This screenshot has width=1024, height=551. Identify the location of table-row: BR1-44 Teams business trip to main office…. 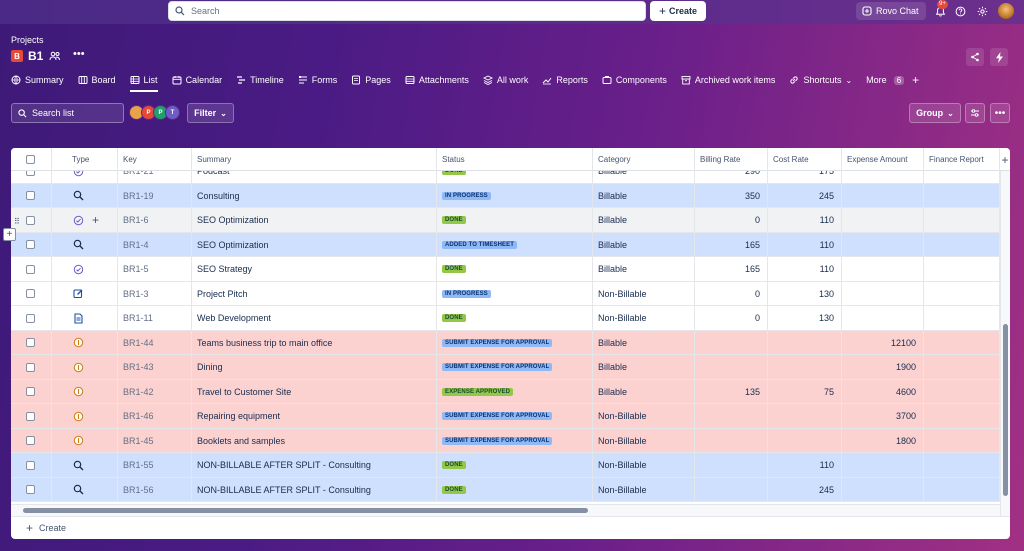
(505, 342).